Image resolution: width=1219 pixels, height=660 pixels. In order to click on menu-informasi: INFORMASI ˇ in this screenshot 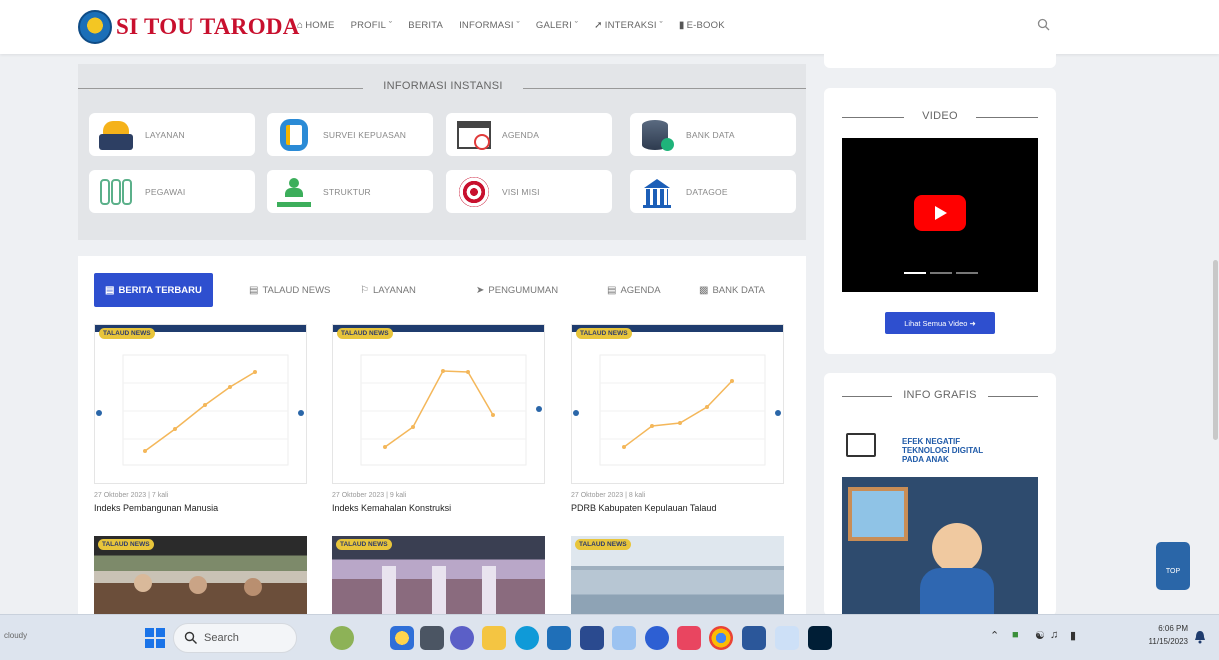, I will do `click(489, 25)`.